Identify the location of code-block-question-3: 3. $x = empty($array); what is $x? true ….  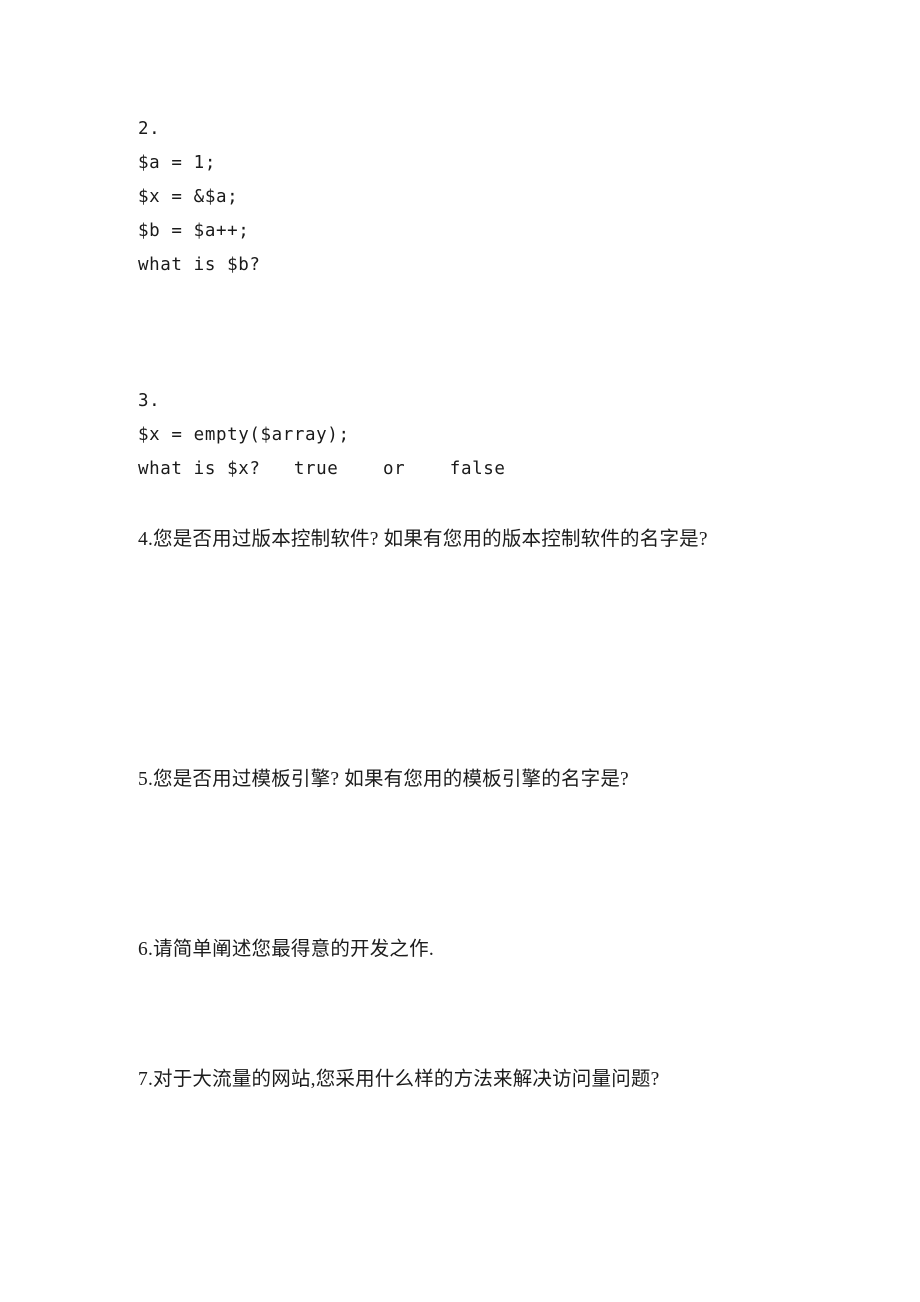
(321, 435).